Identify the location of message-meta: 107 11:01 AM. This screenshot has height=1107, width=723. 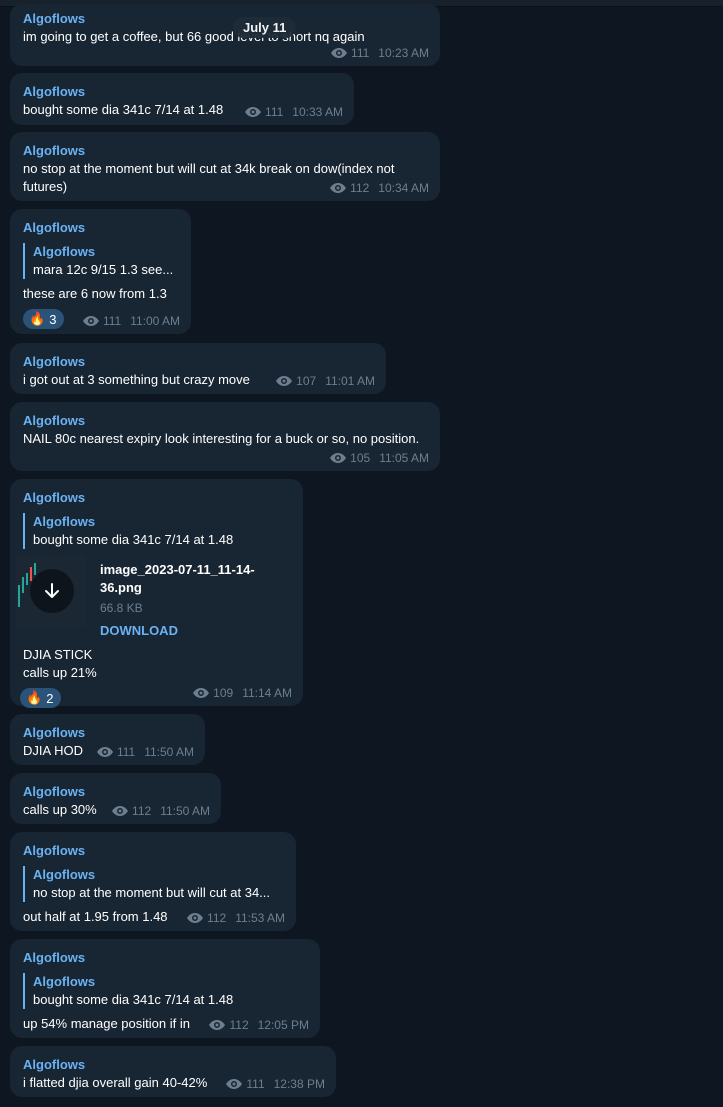
(325, 381).